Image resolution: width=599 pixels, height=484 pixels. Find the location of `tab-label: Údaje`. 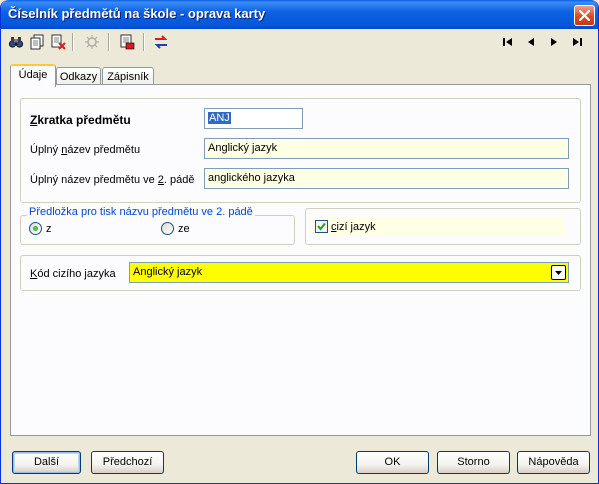

tab-label: Údaje is located at coordinates (33, 75).